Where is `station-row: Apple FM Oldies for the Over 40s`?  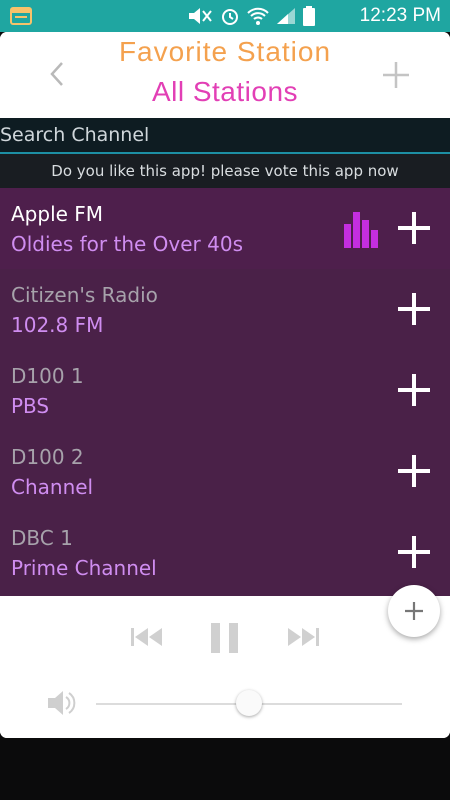
station-row: Apple FM Oldies for the Over 40s is located at coordinates (225, 228).